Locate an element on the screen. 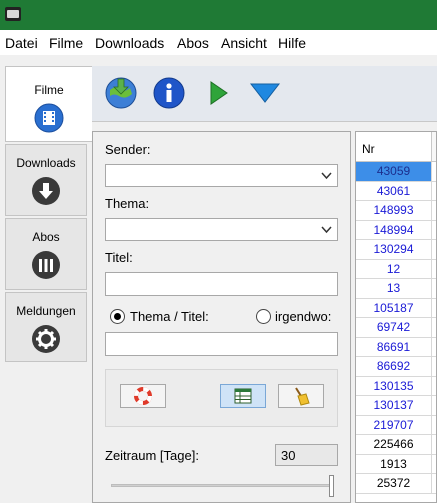 Image resolution: width=437 pixels, height=503 pixels. load-filmlist-icon is located at coordinates (121, 93).